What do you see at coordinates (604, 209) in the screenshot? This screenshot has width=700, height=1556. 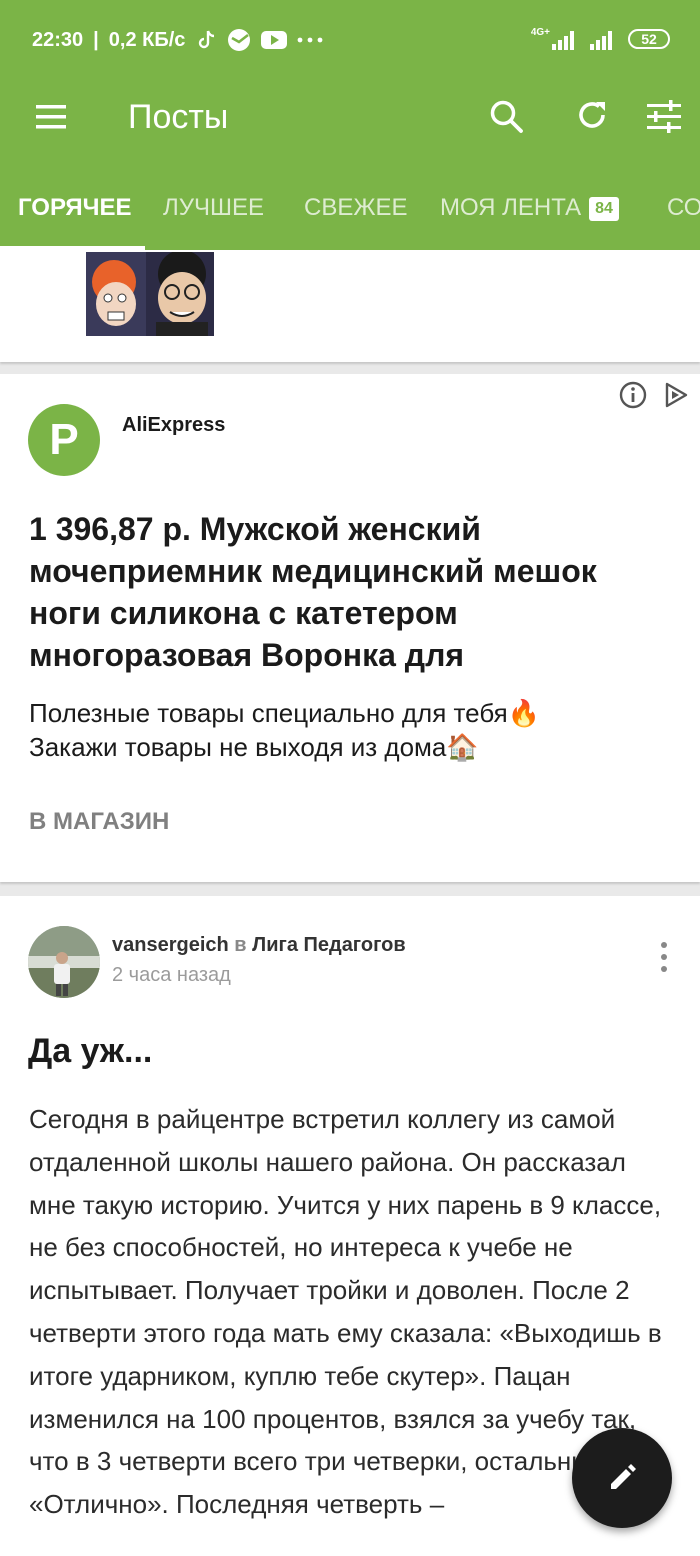 I see `unread-badge: 84` at bounding box center [604, 209].